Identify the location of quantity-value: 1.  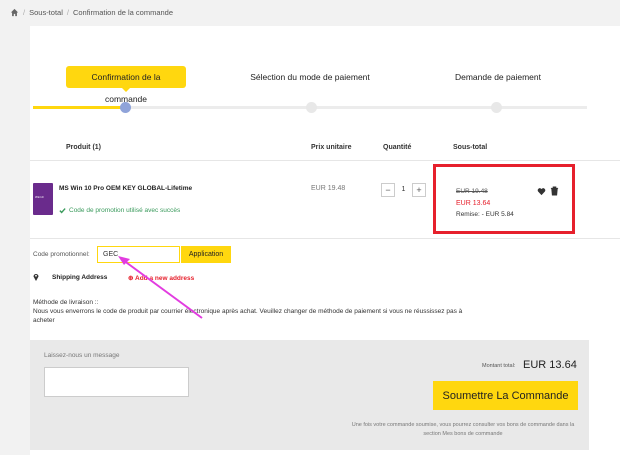
(403, 190).